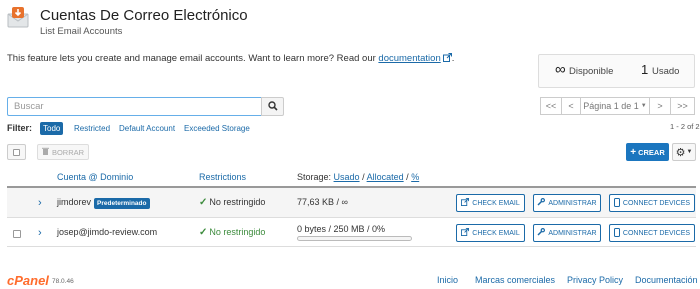 The width and height of the screenshot is (700, 289). What do you see at coordinates (680, 152) in the screenshot?
I see `gear-icon: ⚙` at bounding box center [680, 152].